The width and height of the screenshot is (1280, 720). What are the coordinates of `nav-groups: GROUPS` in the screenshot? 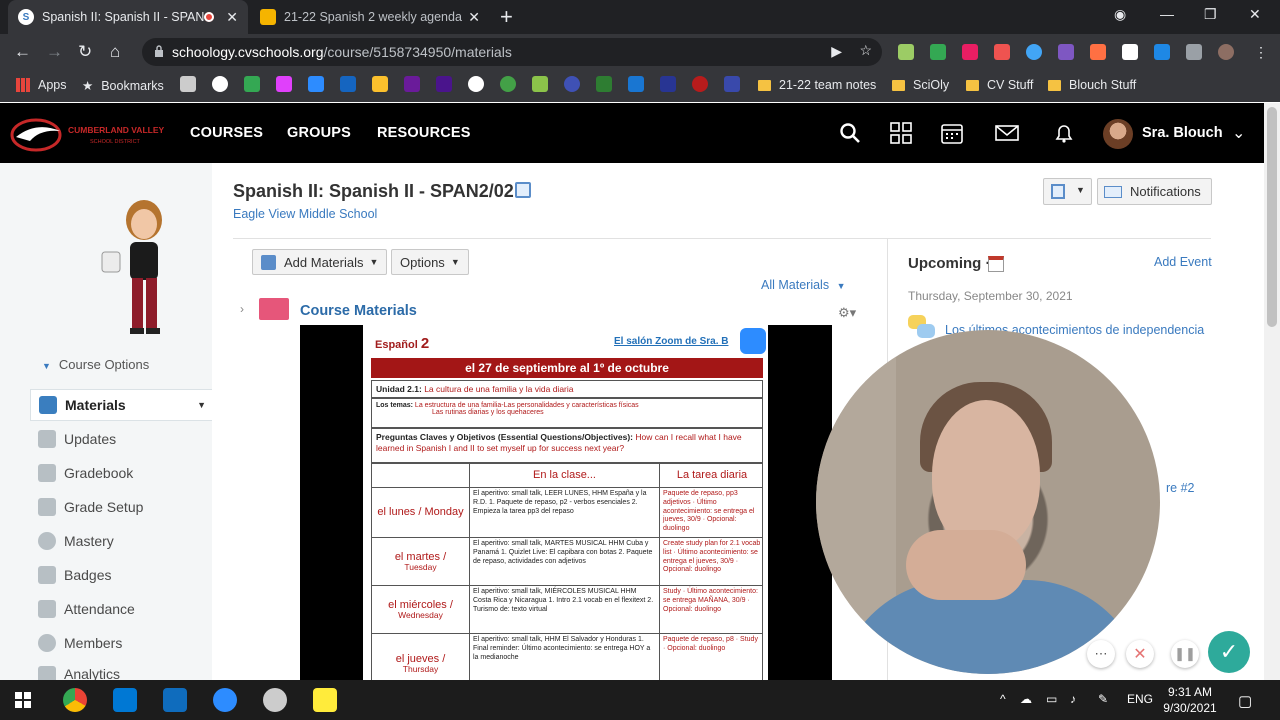 It's located at (319, 133).